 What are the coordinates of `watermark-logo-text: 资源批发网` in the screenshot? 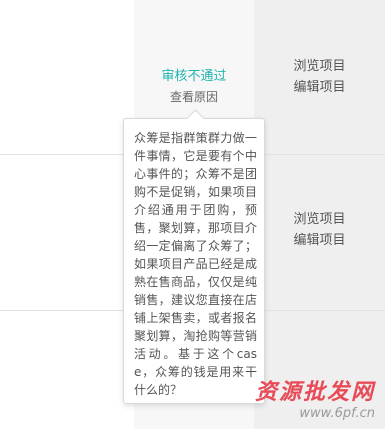 It's located at (314, 392).